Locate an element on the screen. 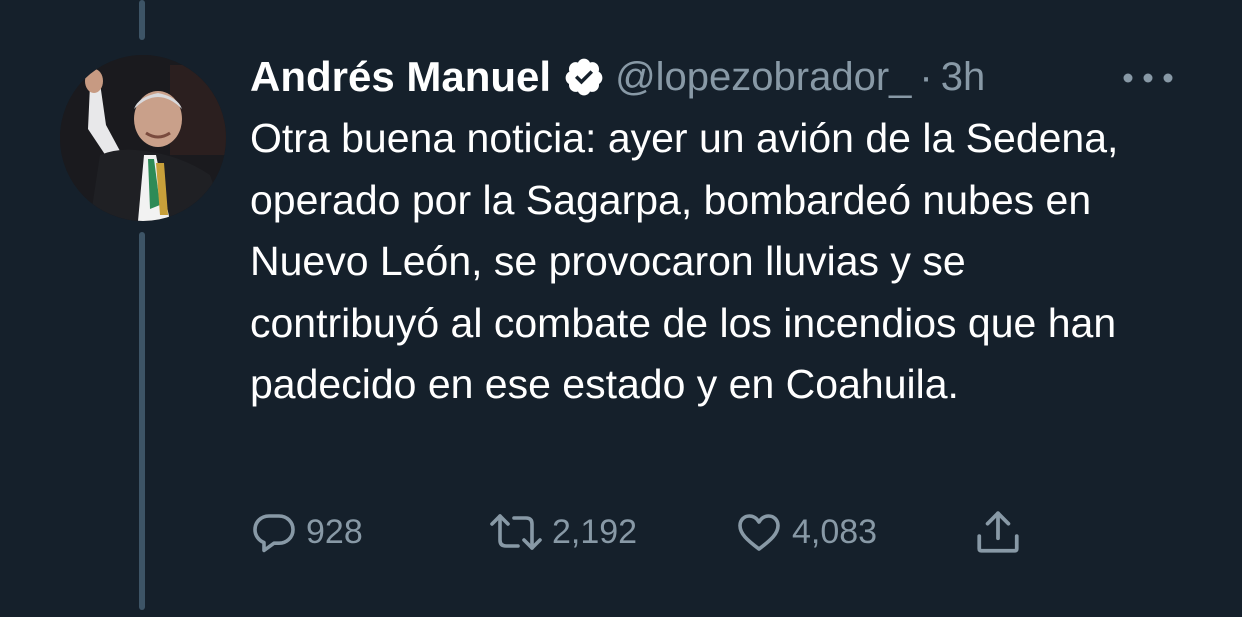  tweet-header: Andrés Manuel @lopezobrador_ · 3h is located at coordinates (730, 77).